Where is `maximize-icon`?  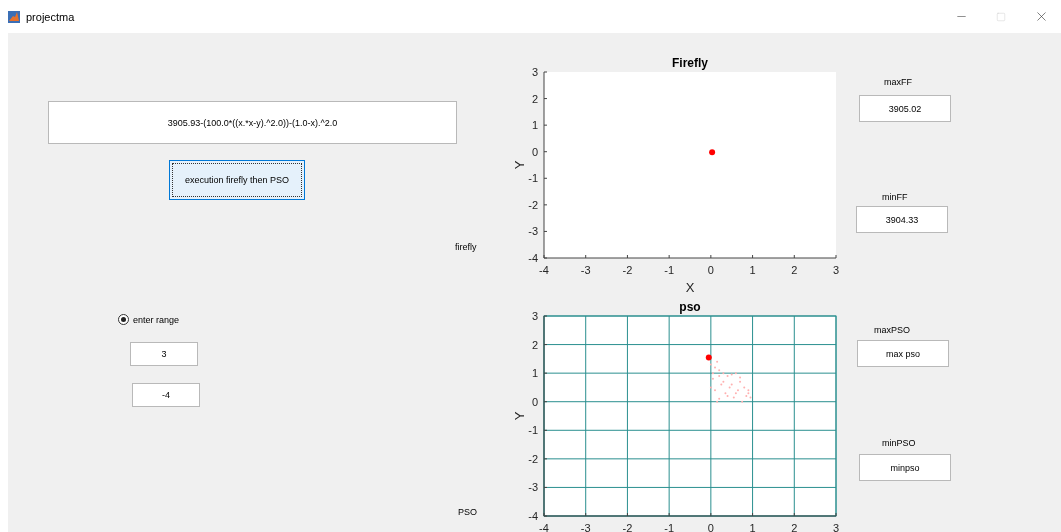 maximize-icon is located at coordinates (1001, 16).